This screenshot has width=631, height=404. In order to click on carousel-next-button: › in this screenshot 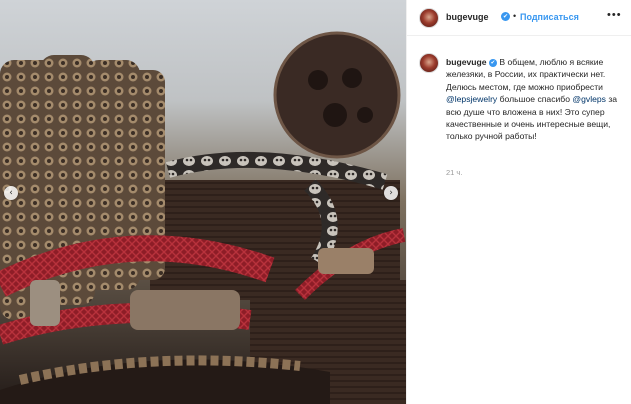, I will do `click(391, 193)`.